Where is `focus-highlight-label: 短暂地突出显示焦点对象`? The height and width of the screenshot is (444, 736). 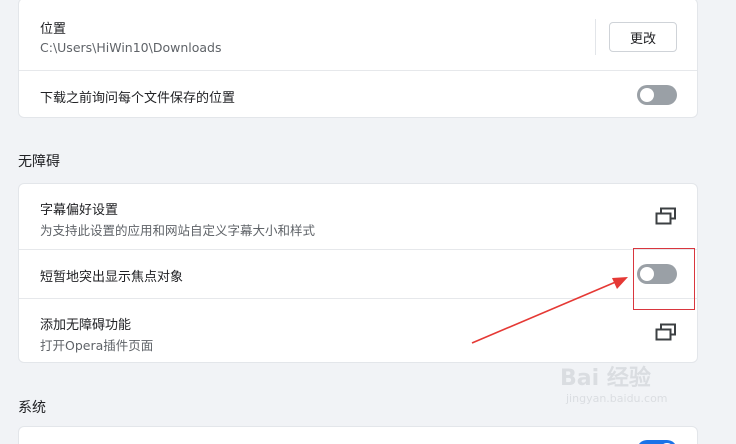
focus-highlight-label: 短暂地突出显示焦点对象 is located at coordinates (112, 277).